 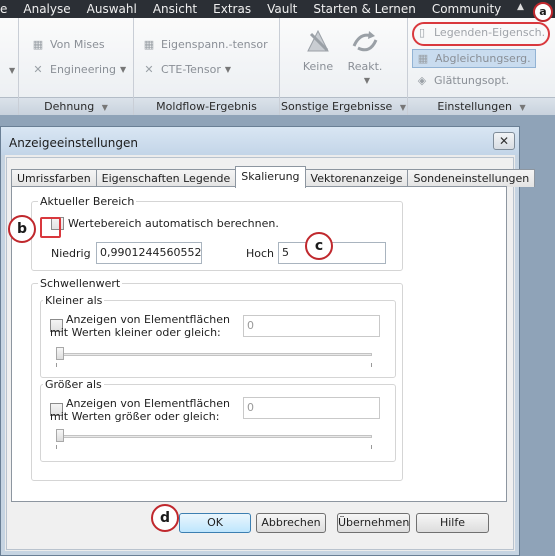 I want to click on tab-sondeneinstellungen: Sondeneinstellungen, so click(x=471, y=178).